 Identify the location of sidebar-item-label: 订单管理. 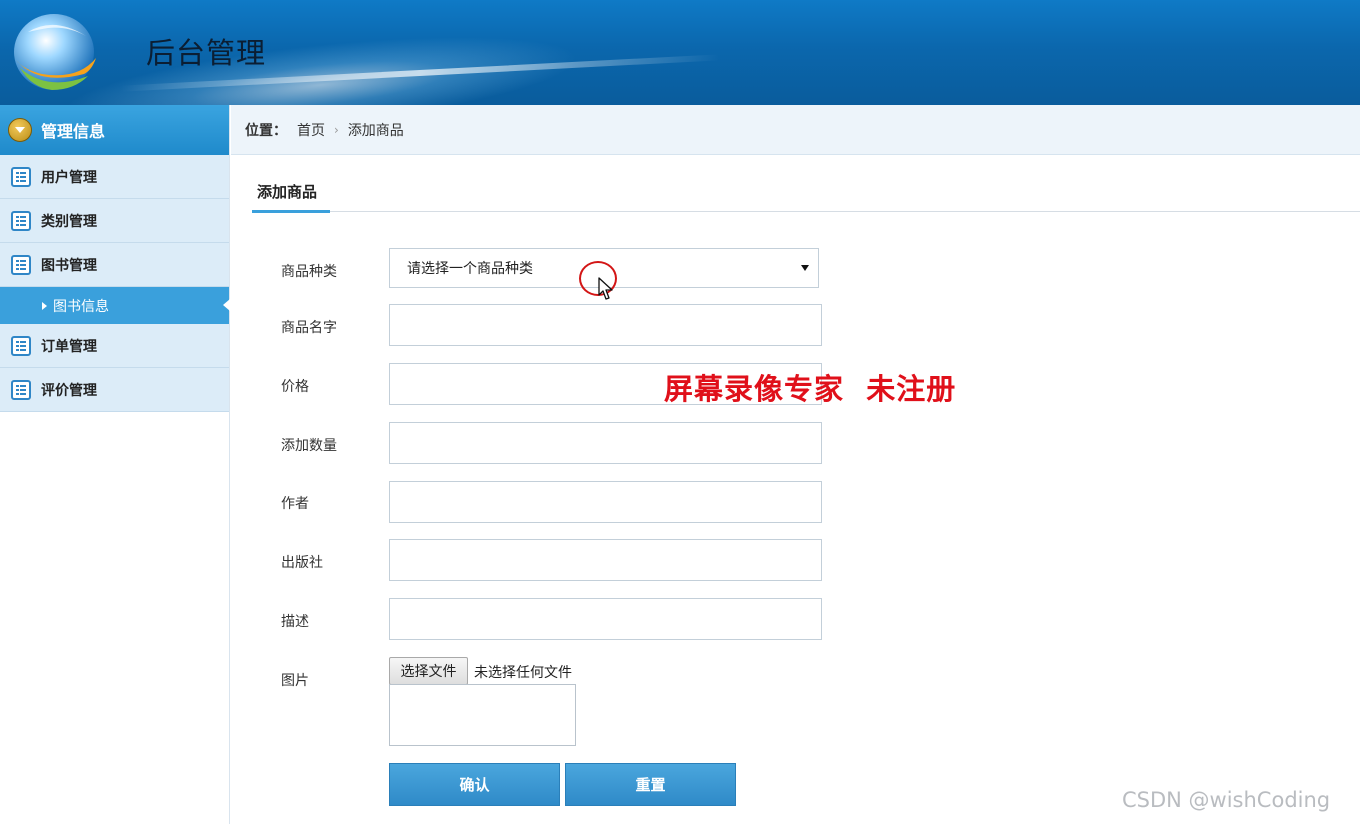
(69, 346).